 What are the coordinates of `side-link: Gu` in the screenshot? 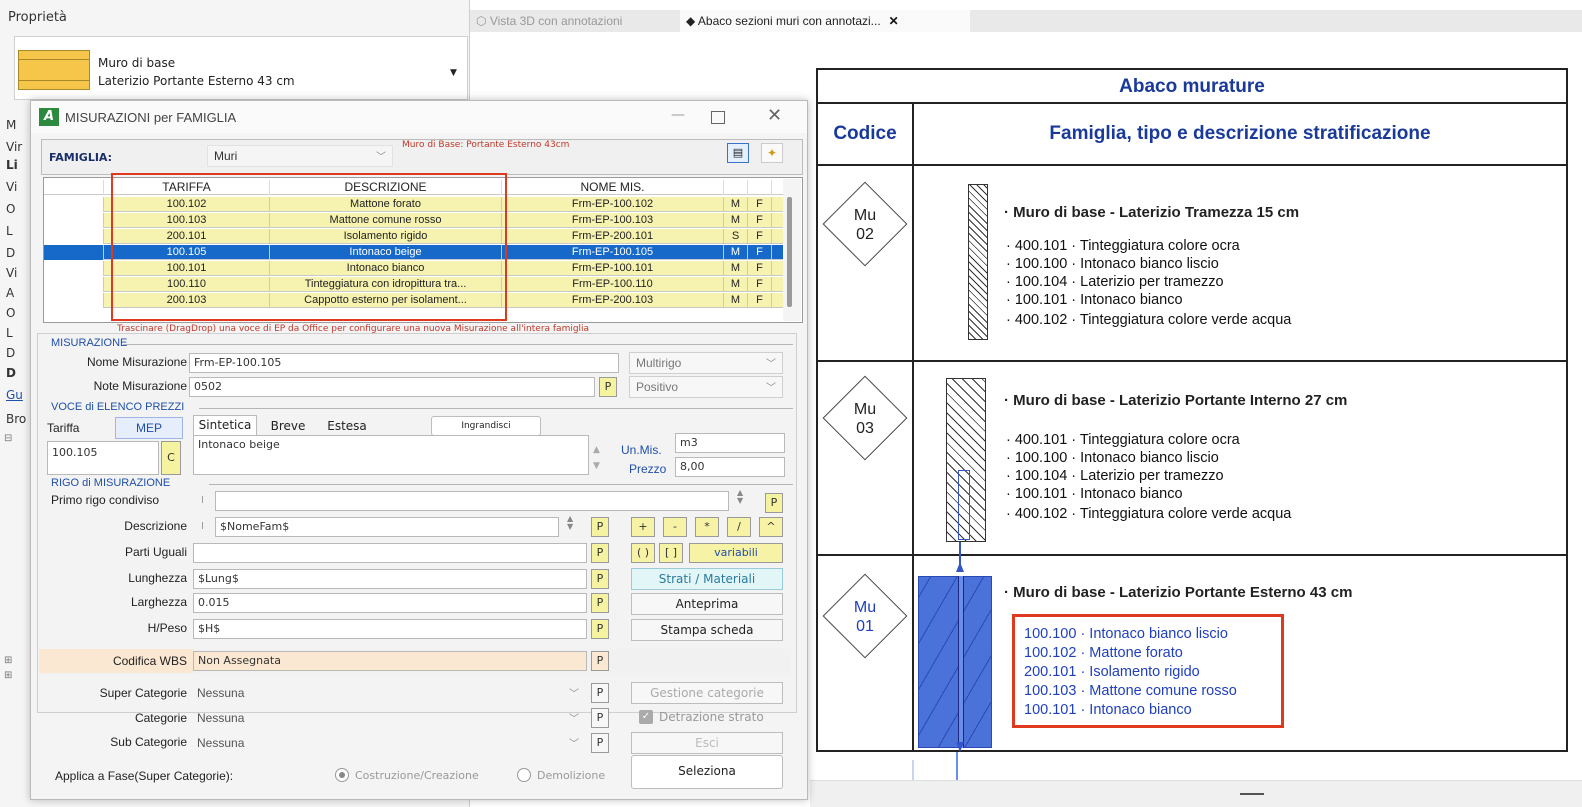 It's located at (14, 395).